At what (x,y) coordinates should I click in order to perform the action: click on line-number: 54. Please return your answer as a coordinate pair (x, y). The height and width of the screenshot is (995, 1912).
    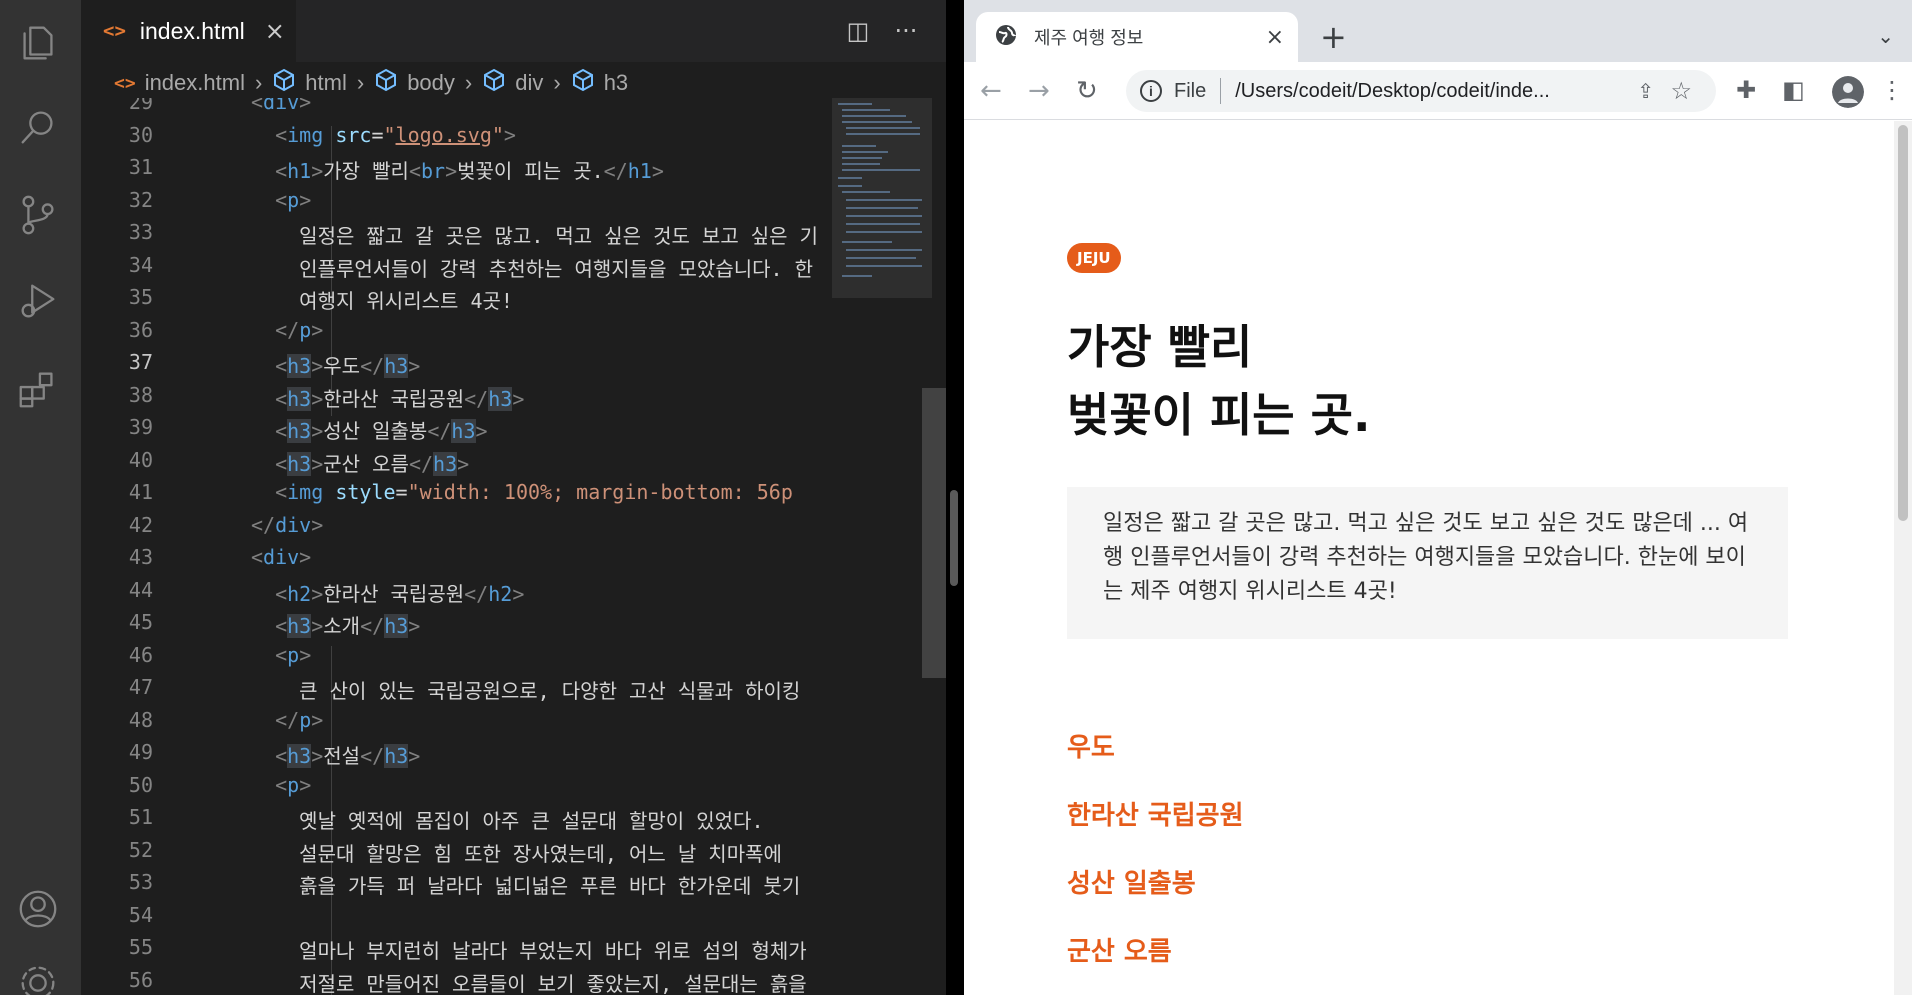
    Looking at the image, I should click on (140, 914).